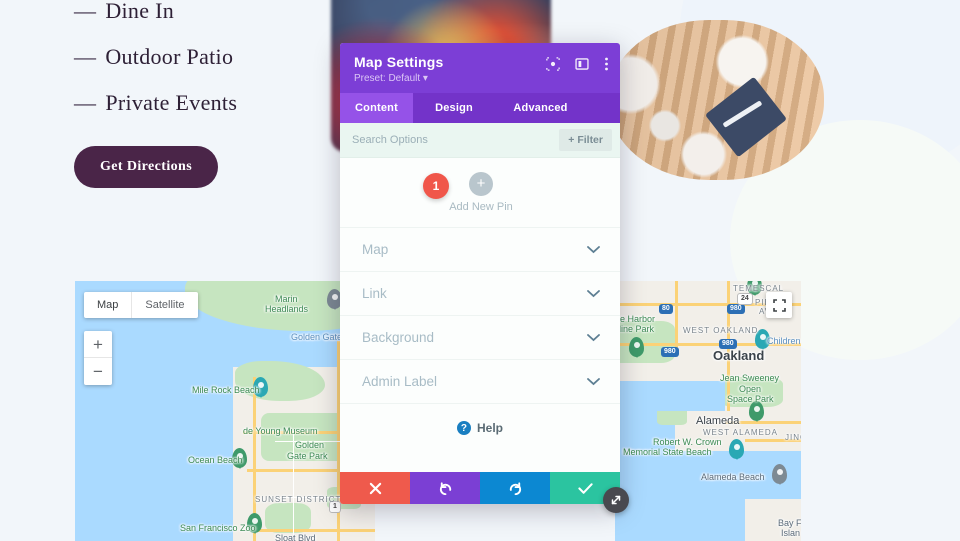 The height and width of the screenshot is (541, 960). I want to click on map-pin-middle-harbor, so click(636, 347).